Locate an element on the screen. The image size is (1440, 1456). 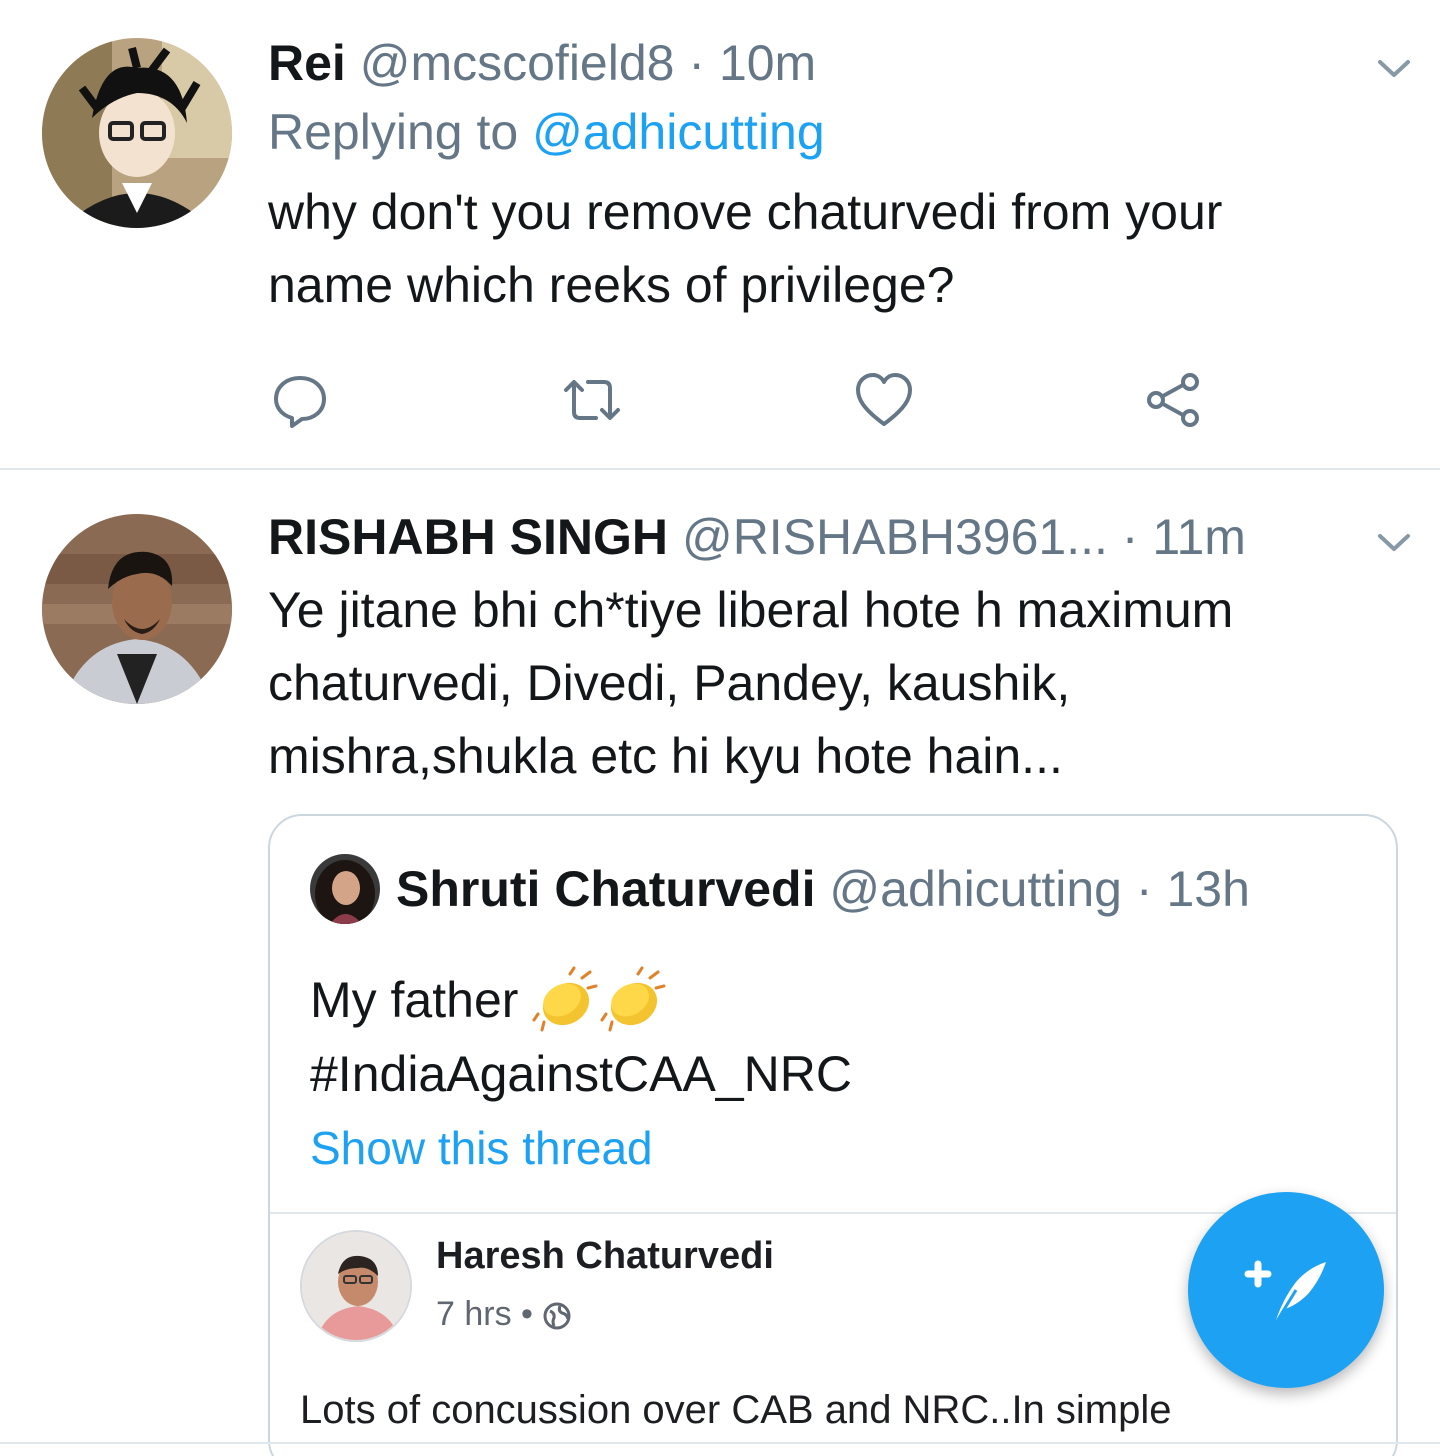
reply-icon is located at coordinates (300, 400).